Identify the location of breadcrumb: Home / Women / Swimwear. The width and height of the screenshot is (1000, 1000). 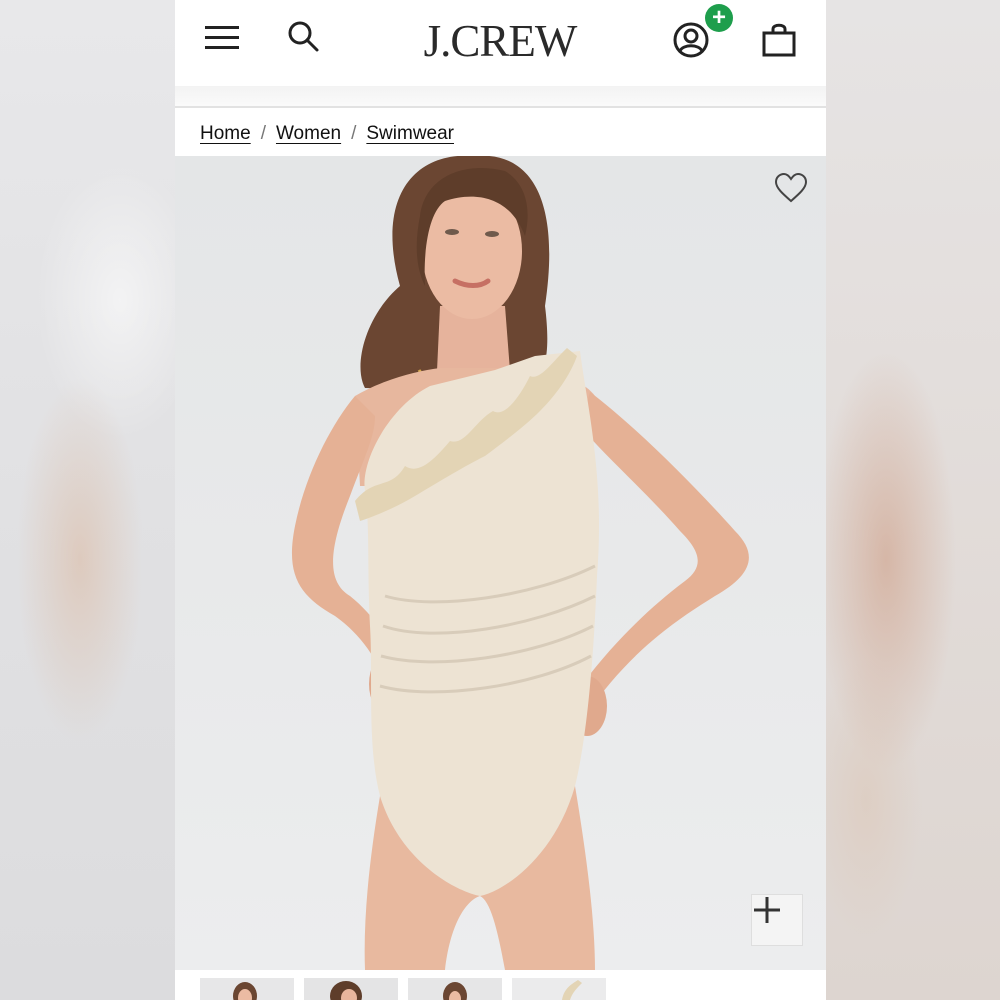
(327, 134).